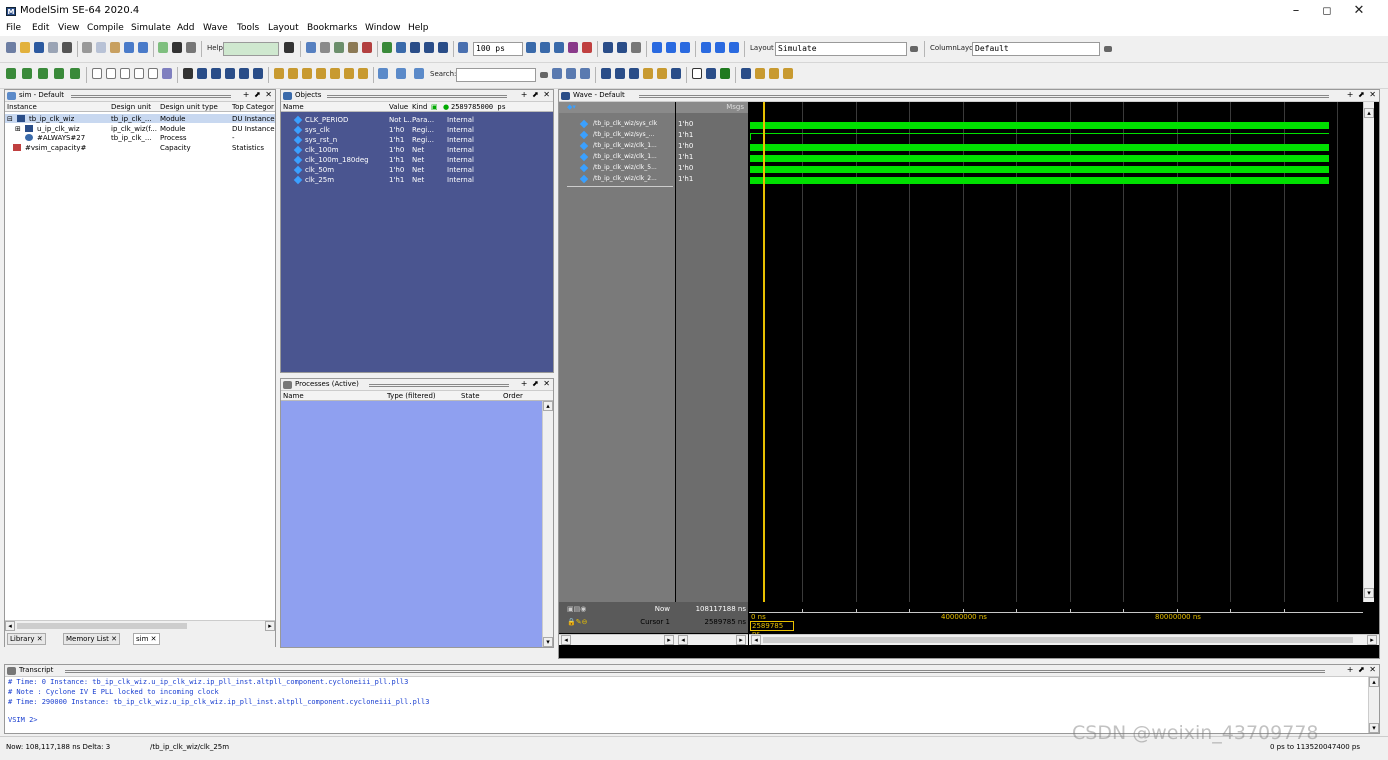  I want to click on tab-sim: sim ✕, so click(146, 639).